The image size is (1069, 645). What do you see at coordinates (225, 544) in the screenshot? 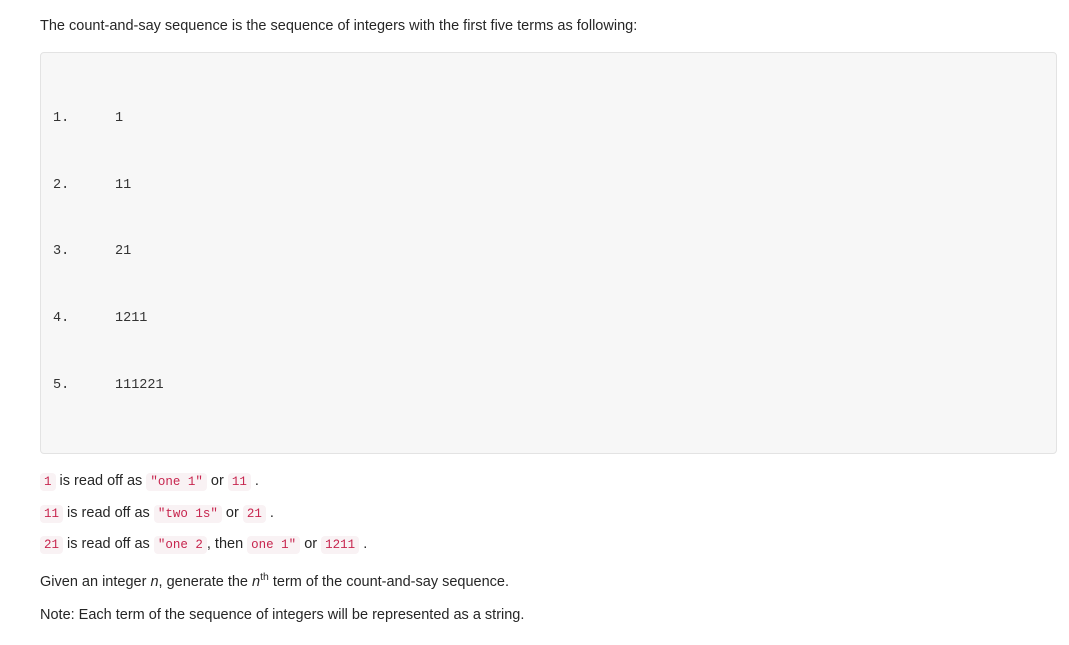
I see `readoff-separator: , then` at bounding box center [225, 544].